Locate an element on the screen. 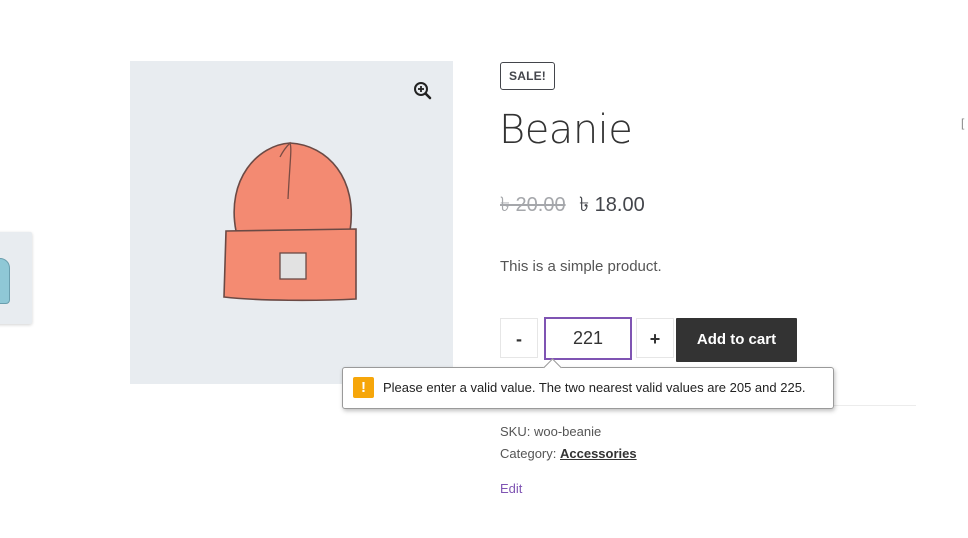 Image resolution: width=968 pixels, height=538 pixels. sku-label: SKU: is located at coordinates (515, 431).